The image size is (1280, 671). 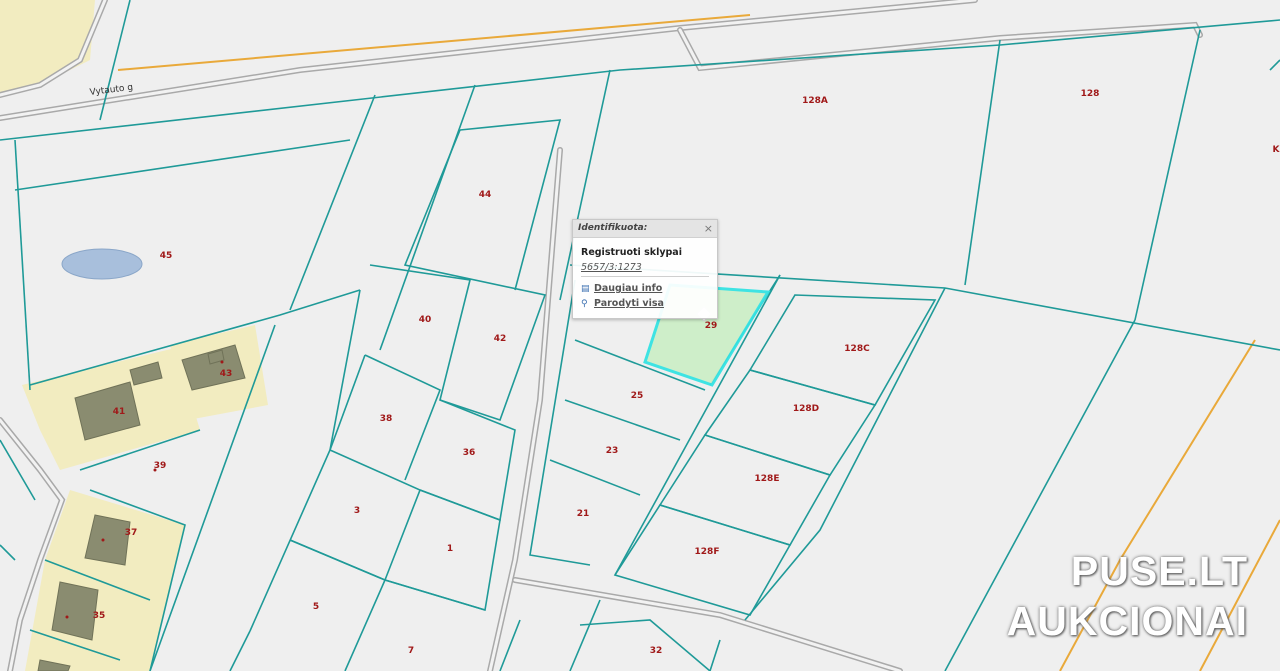 I want to click on parcel-label: 45, so click(x=166, y=256).